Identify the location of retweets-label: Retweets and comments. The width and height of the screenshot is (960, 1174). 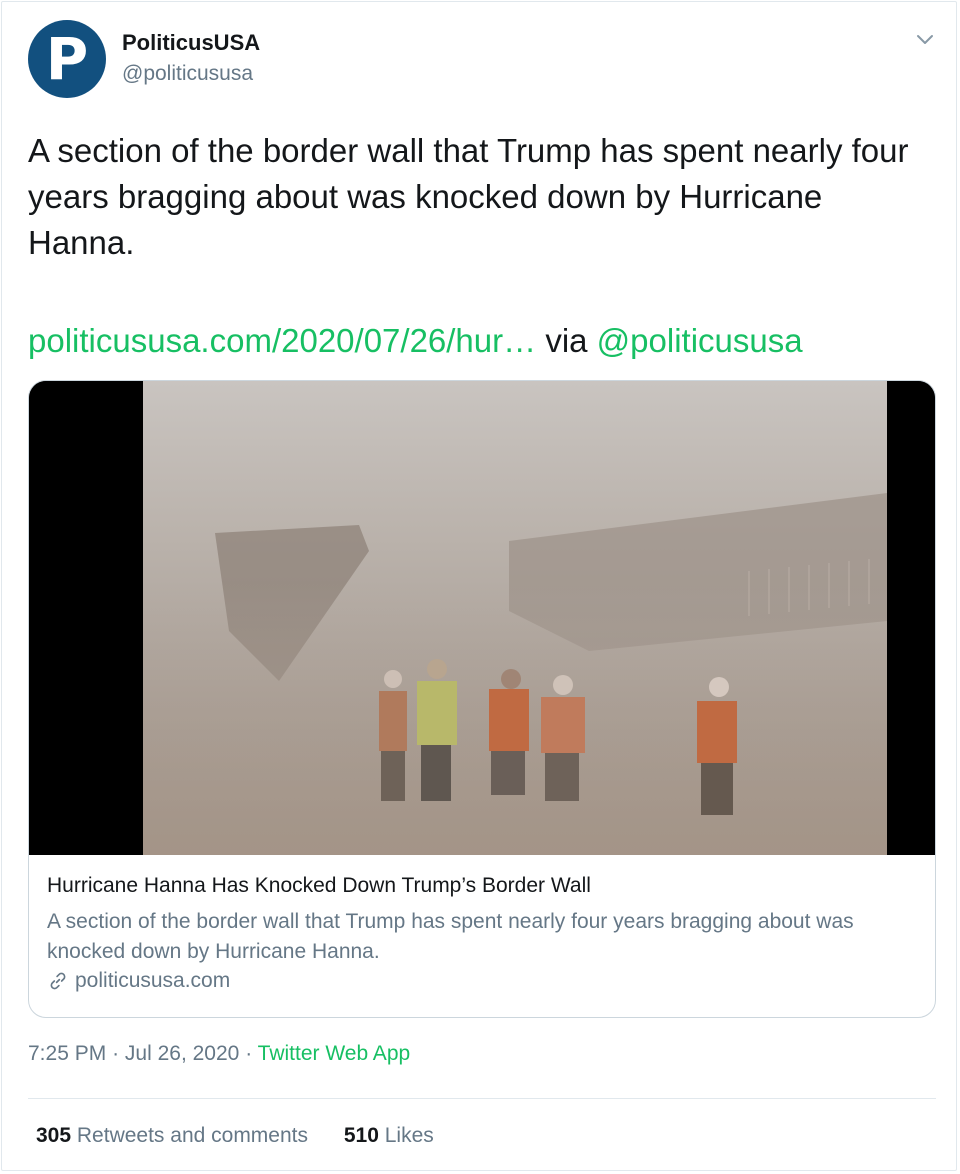
(192, 1135).